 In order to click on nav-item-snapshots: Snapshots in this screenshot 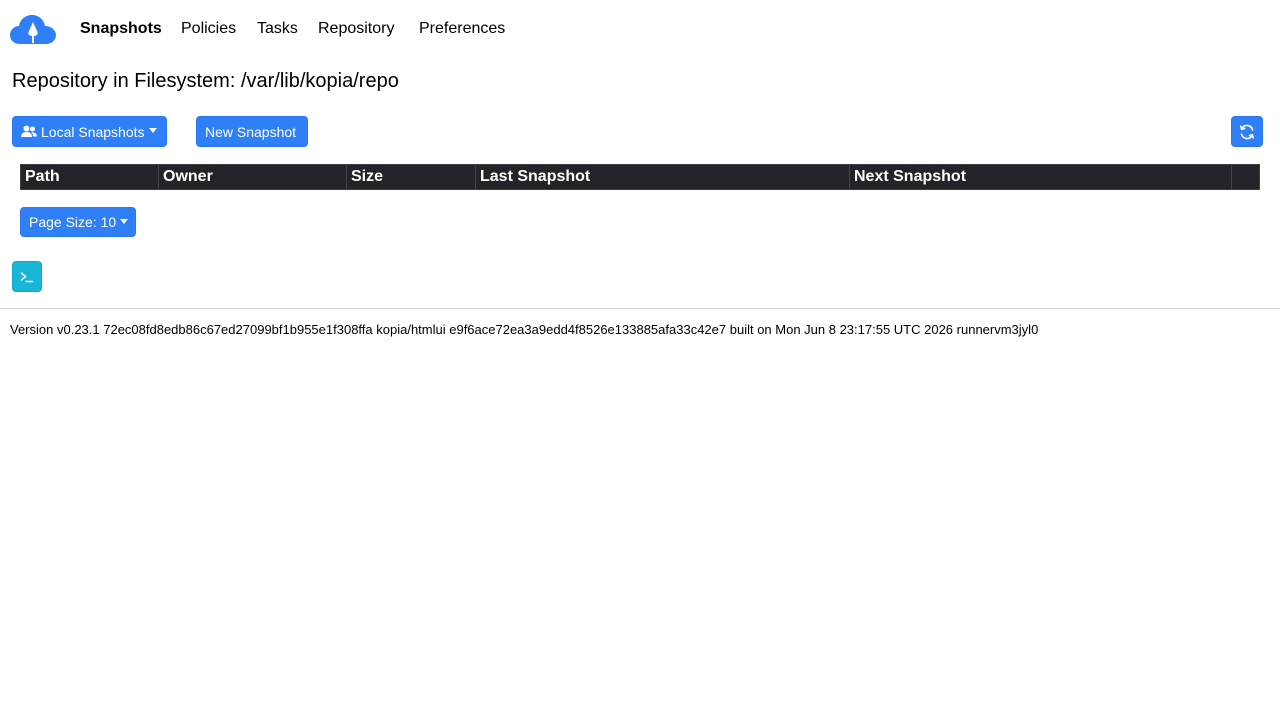, I will do `click(121, 29)`.